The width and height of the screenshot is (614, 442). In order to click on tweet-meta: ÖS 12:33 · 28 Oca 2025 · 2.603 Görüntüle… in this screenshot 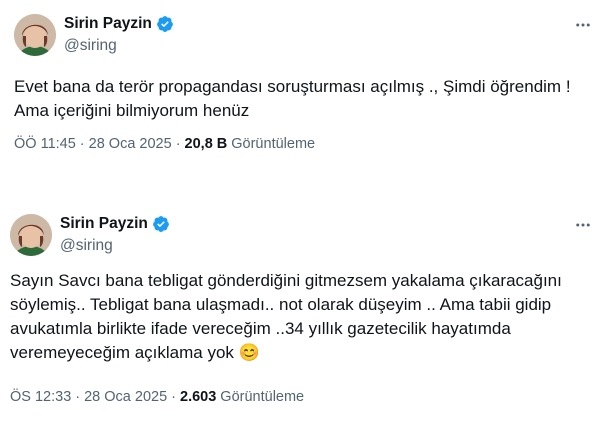, I will do `click(157, 397)`.